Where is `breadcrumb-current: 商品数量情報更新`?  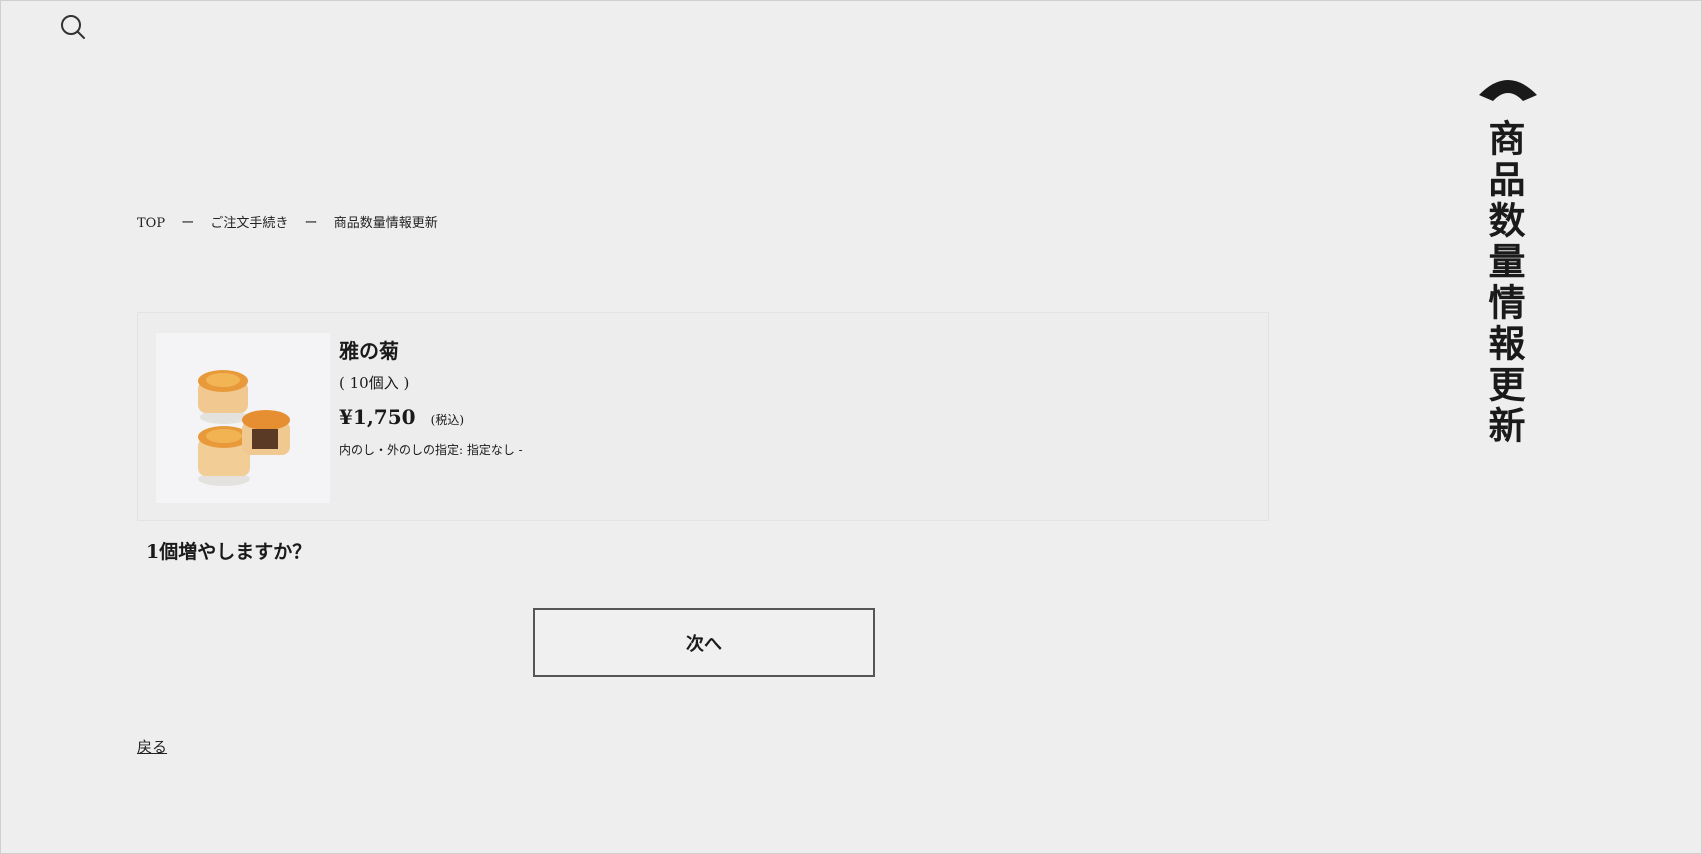 breadcrumb-current: 商品数量情報更新 is located at coordinates (385, 223).